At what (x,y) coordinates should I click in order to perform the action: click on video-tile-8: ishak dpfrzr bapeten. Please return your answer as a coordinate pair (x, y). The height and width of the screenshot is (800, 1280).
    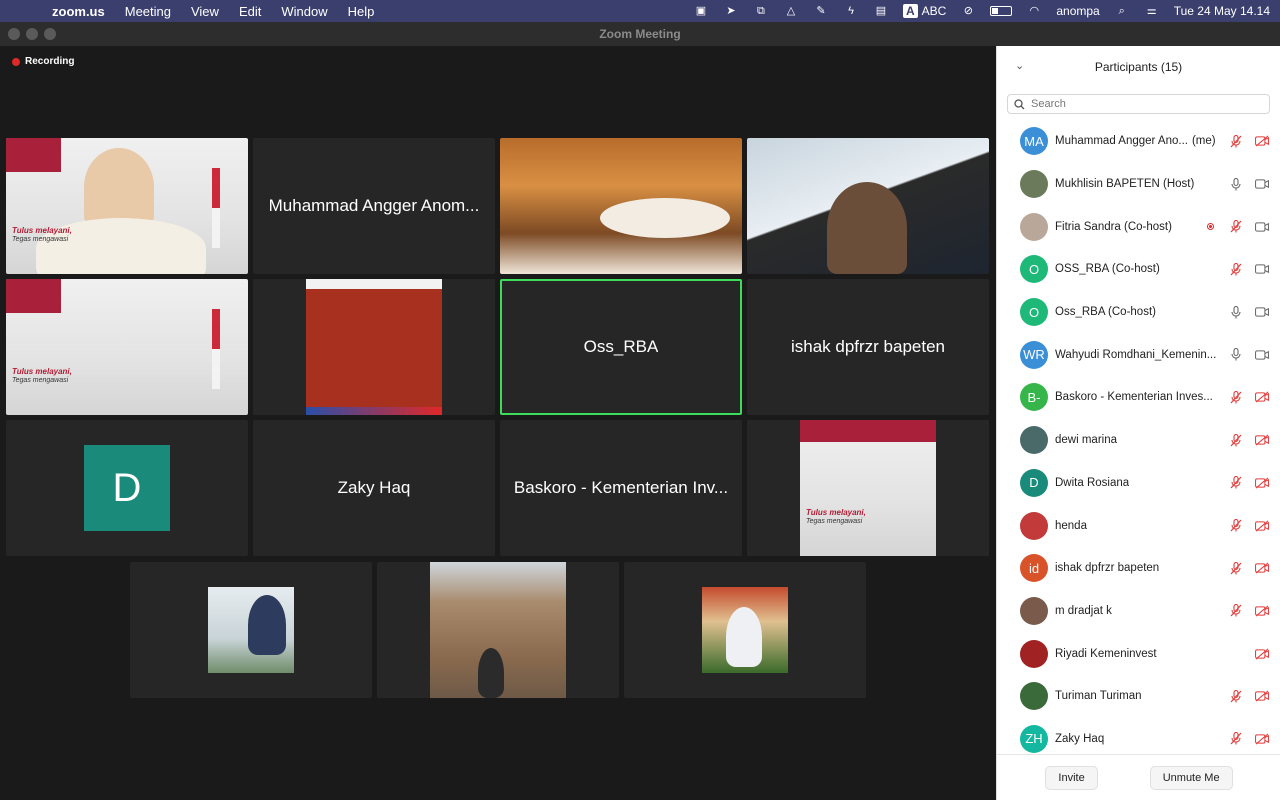
    Looking at the image, I should click on (868, 347).